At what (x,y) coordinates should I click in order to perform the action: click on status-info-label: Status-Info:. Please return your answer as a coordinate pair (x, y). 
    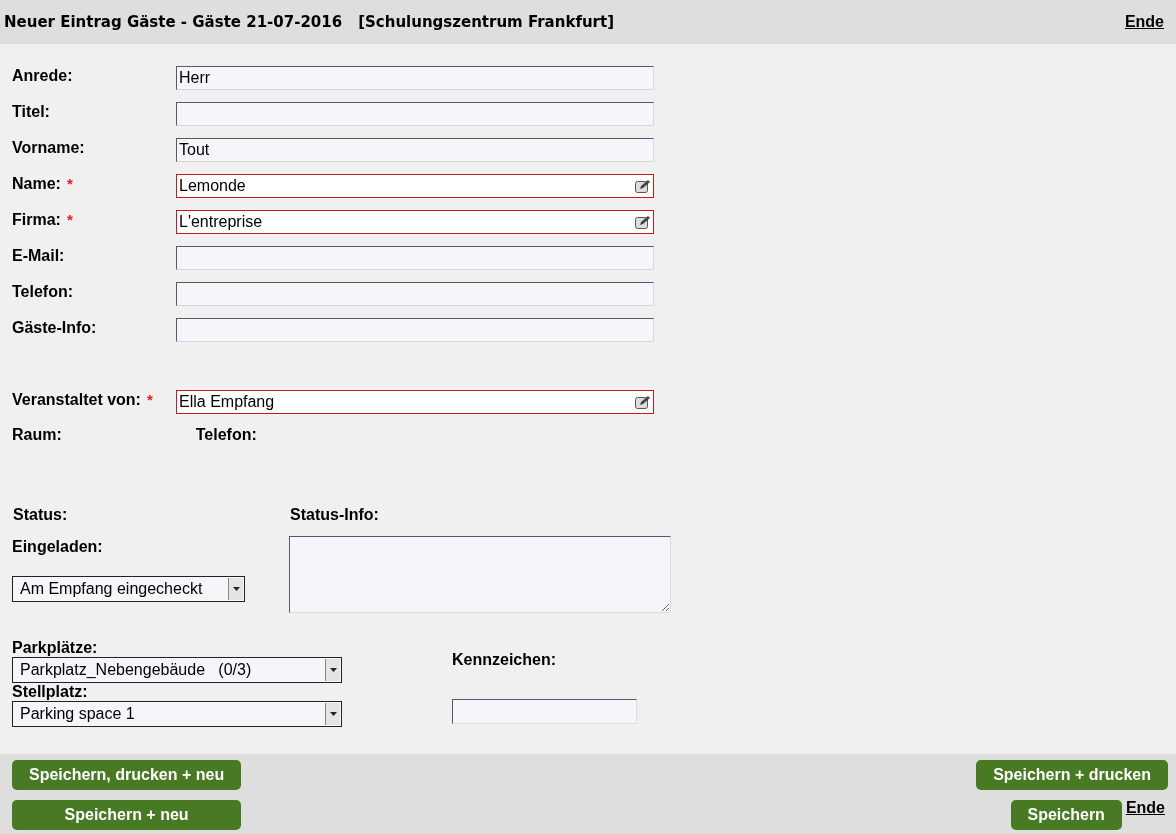
    Looking at the image, I should click on (334, 515).